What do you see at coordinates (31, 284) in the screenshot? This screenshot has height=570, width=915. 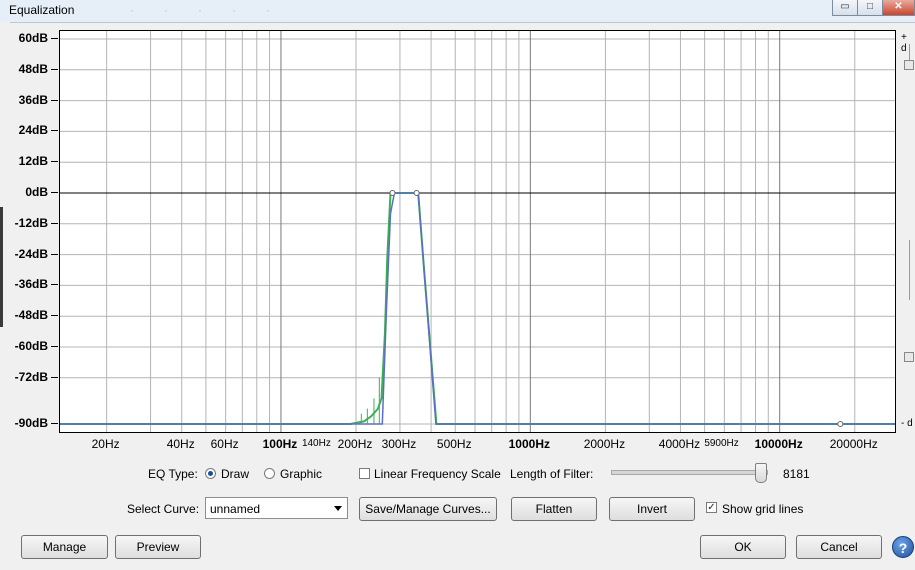 I see `db-label: -36dB` at bounding box center [31, 284].